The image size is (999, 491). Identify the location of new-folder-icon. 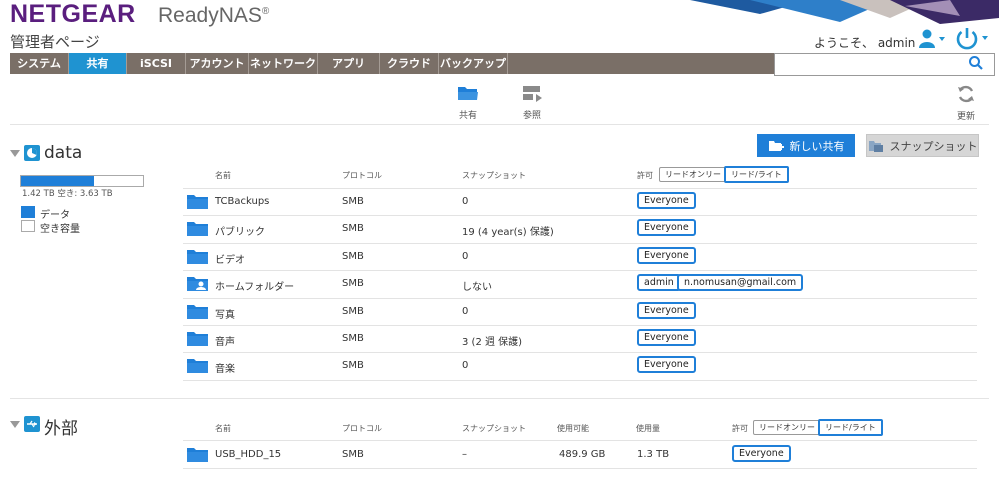
(776, 145).